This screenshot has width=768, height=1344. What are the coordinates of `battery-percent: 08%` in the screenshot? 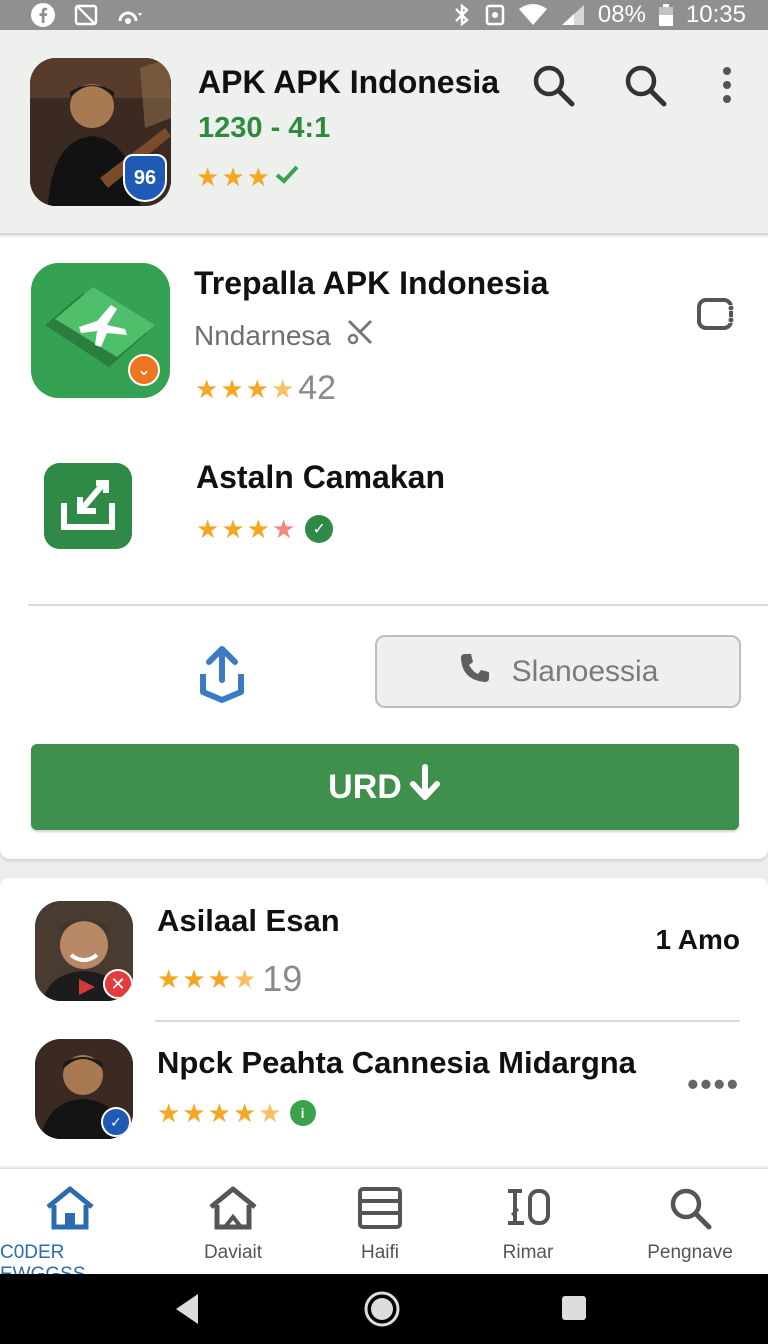 It's located at (621, 14).